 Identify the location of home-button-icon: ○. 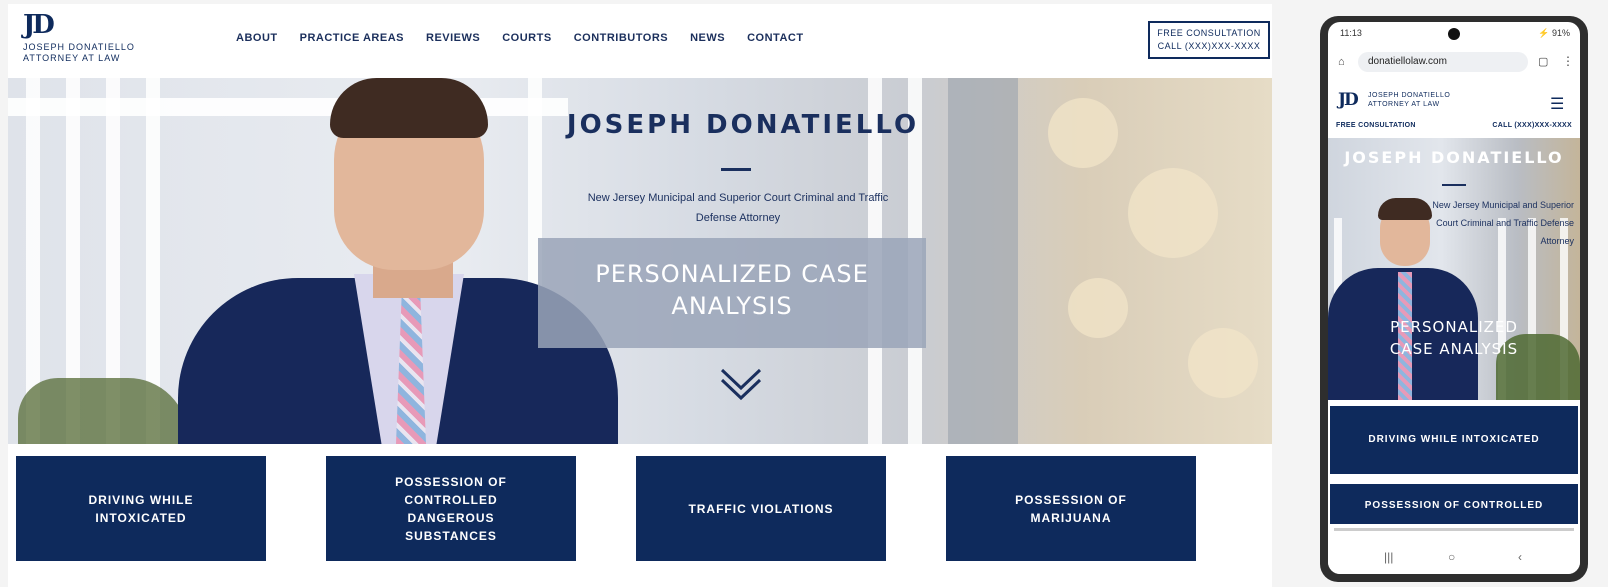
(1451, 557).